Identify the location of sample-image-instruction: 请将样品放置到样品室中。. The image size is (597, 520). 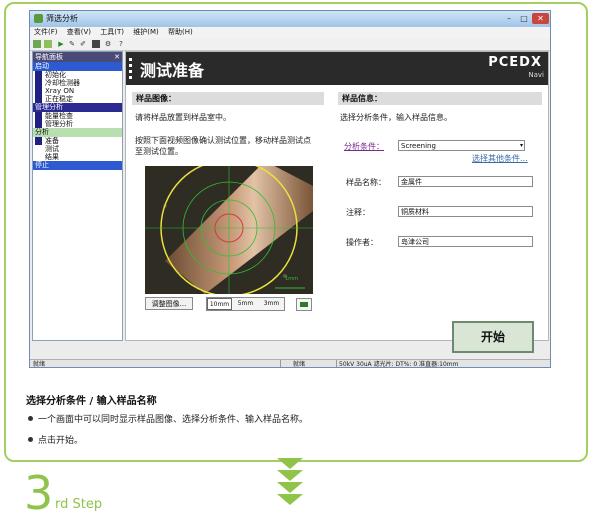
(183, 117).